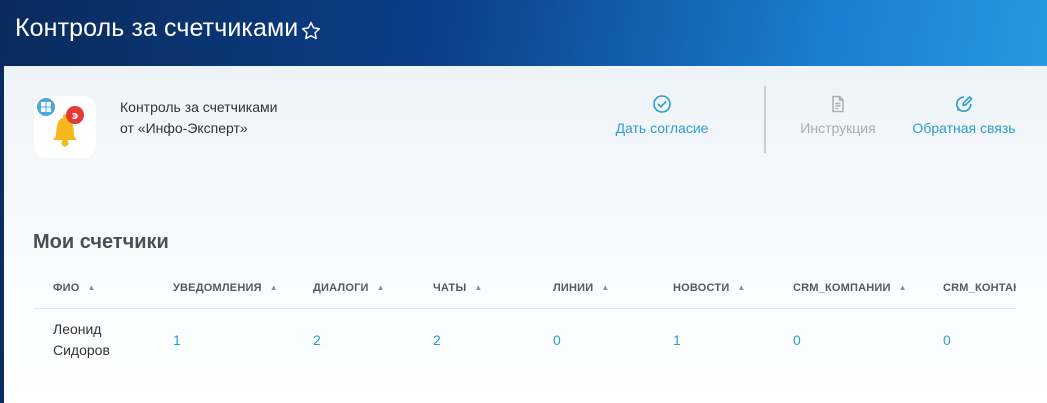 The image size is (1047, 403). Describe the element at coordinates (525, 308) in the screenshot. I see `table-header-divider` at that location.